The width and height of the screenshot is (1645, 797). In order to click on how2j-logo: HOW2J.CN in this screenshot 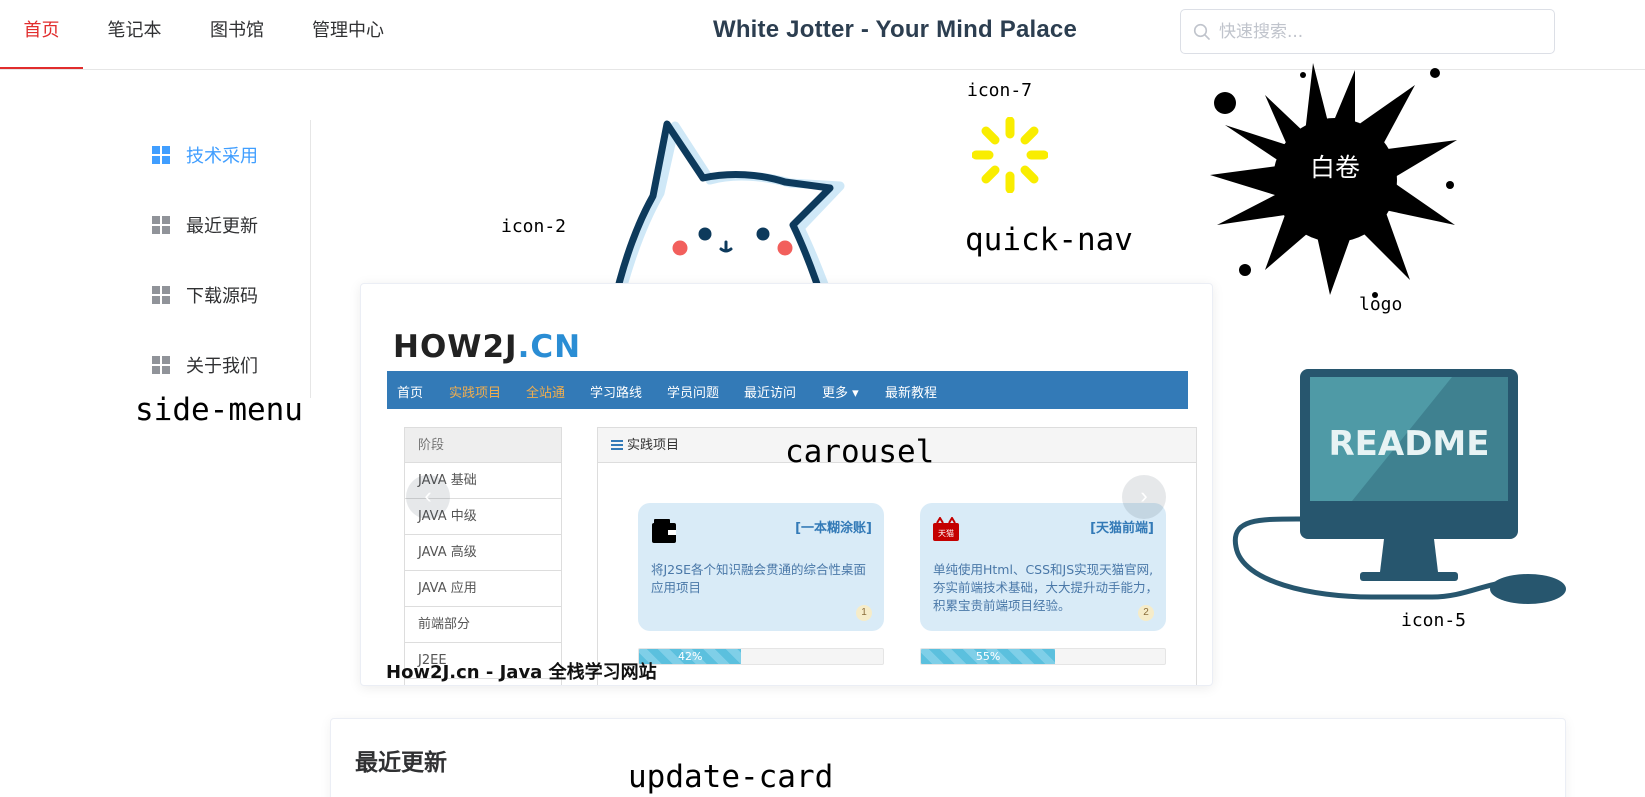, I will do `click(487, 347)`.